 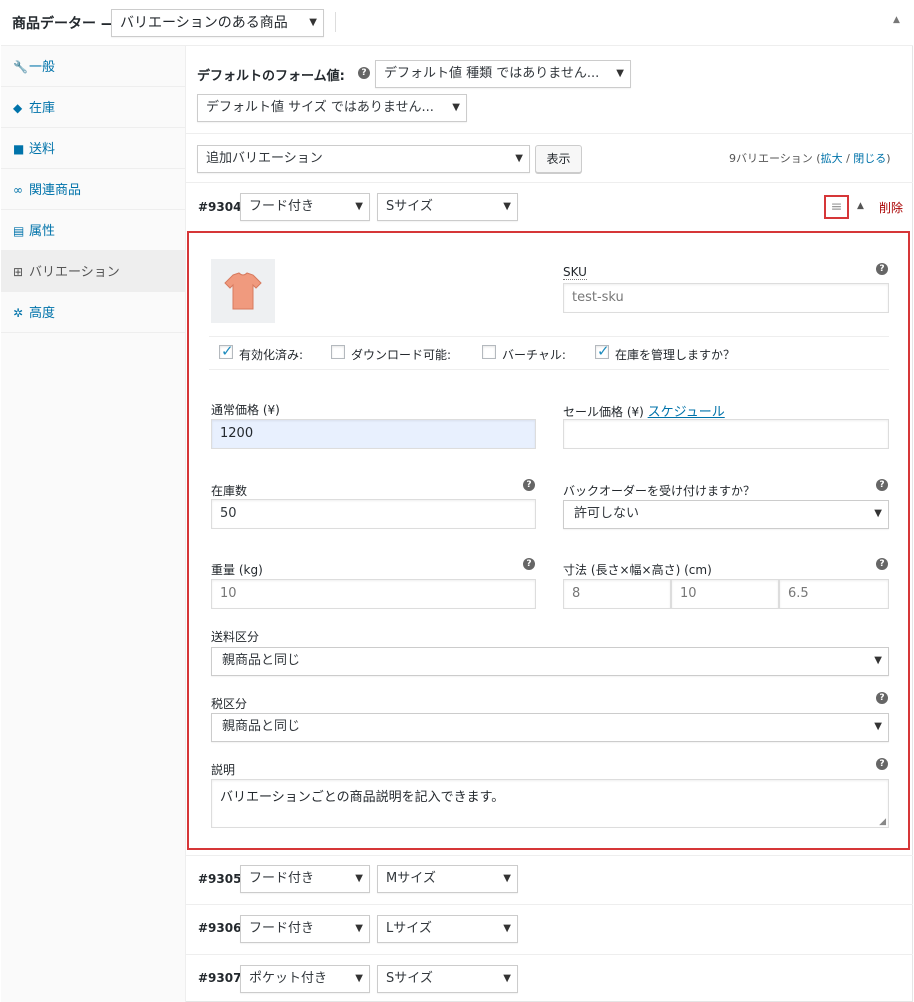 I want to click on variation-count-text: 9バリエーション (, so click(x=775, y=158).